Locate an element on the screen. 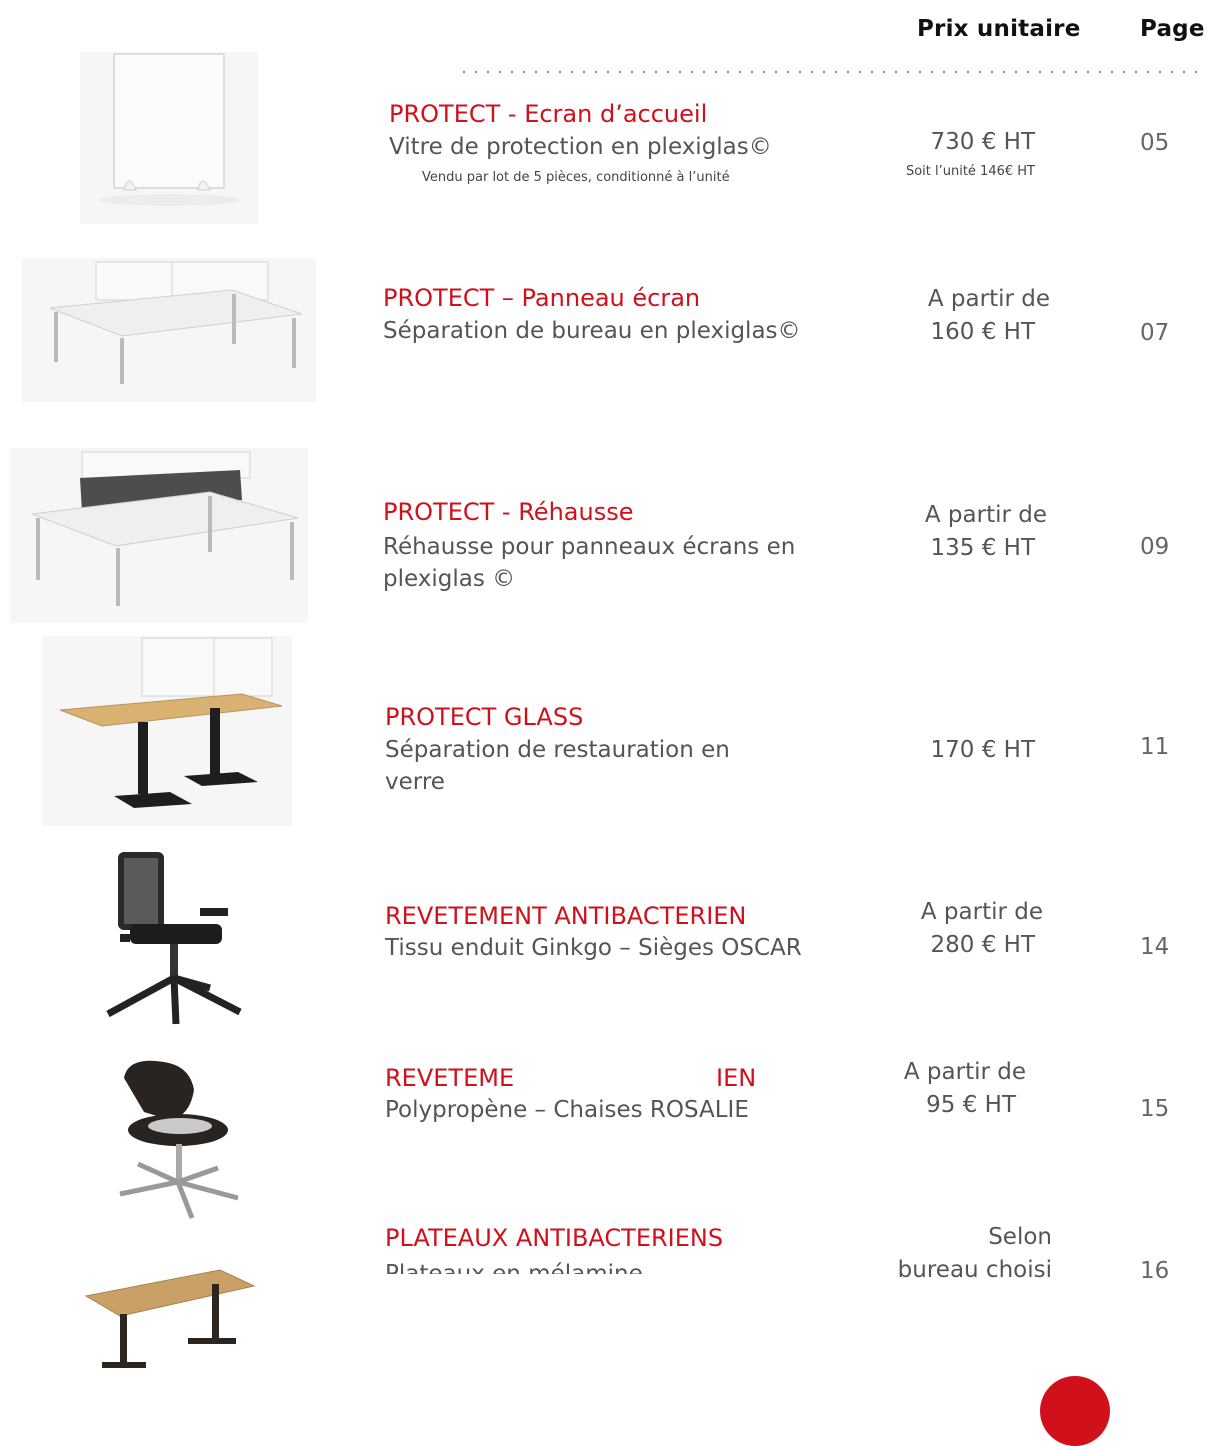 This screenshot has height=1446, width=1210. product-description: Tissu enduit Ginkgo – Sièges OSCAR is located at coordinates (593, 948).